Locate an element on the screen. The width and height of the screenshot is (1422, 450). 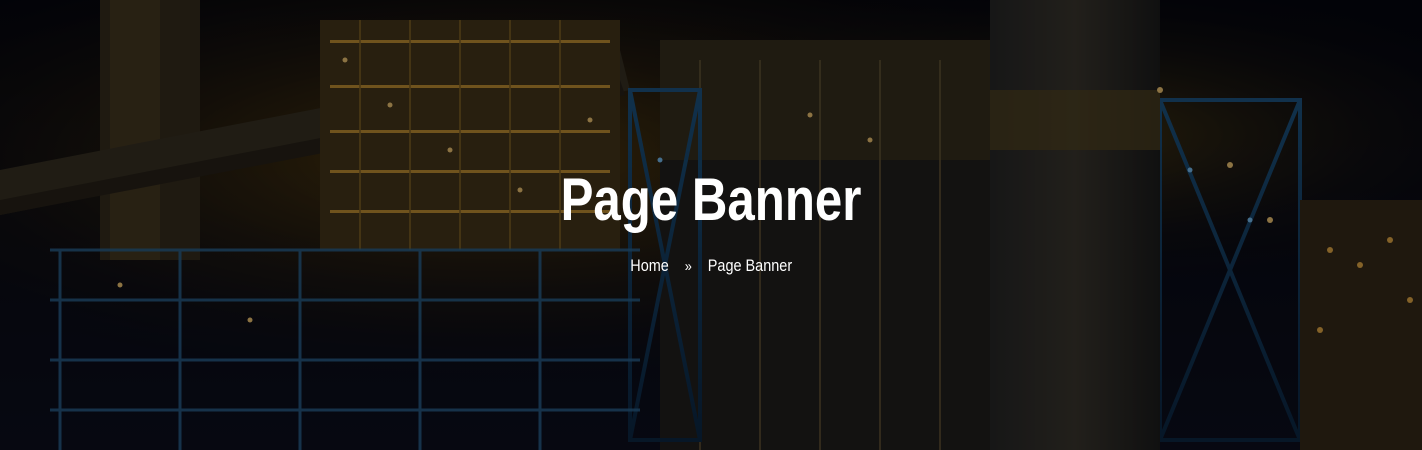
page-title: Page Banner is located at coordinates (711, 199).